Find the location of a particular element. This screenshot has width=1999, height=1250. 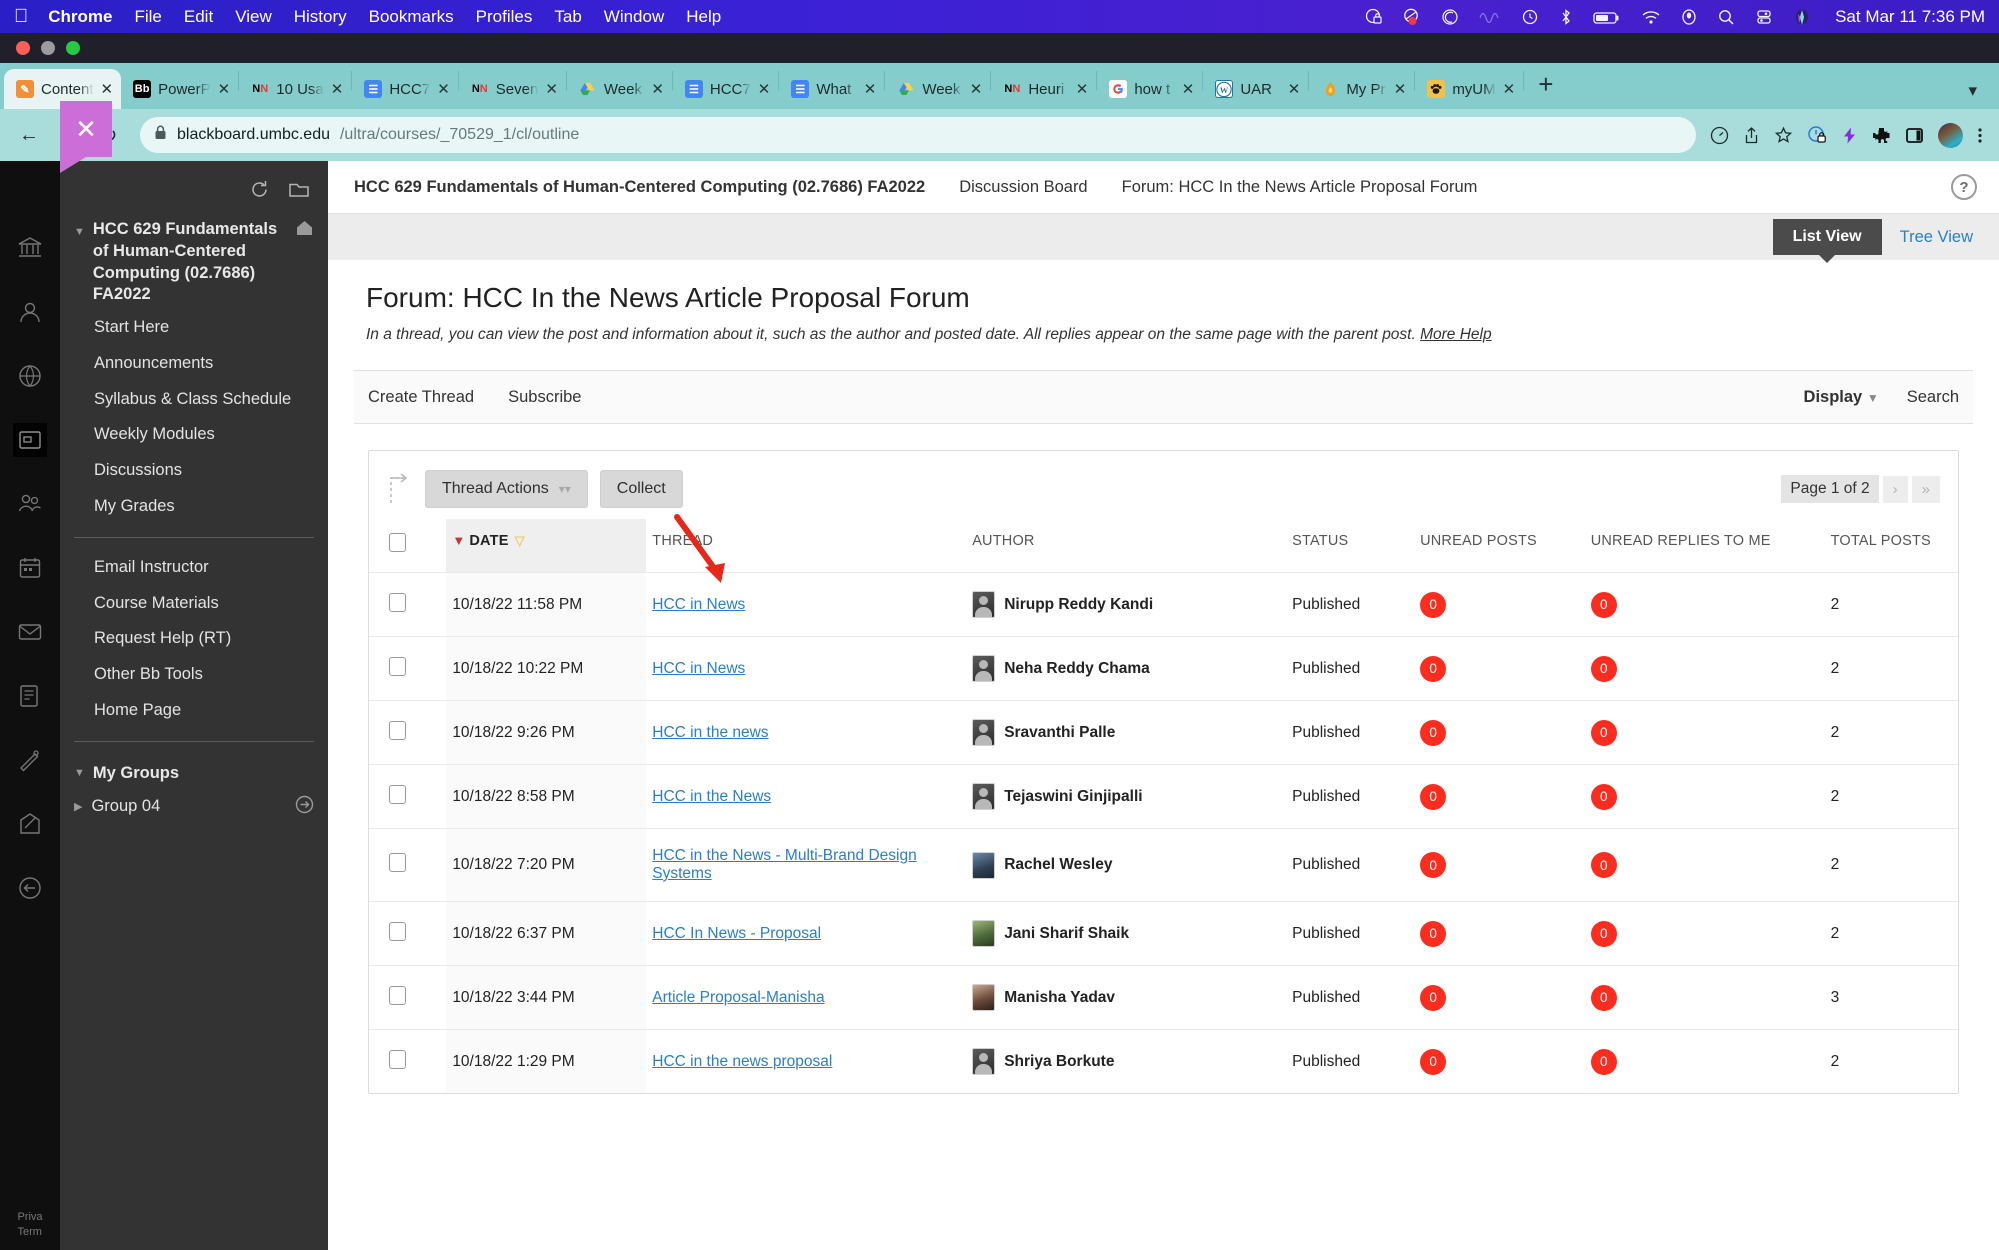

collect-button: Collect is located at coordinates (641, 489).